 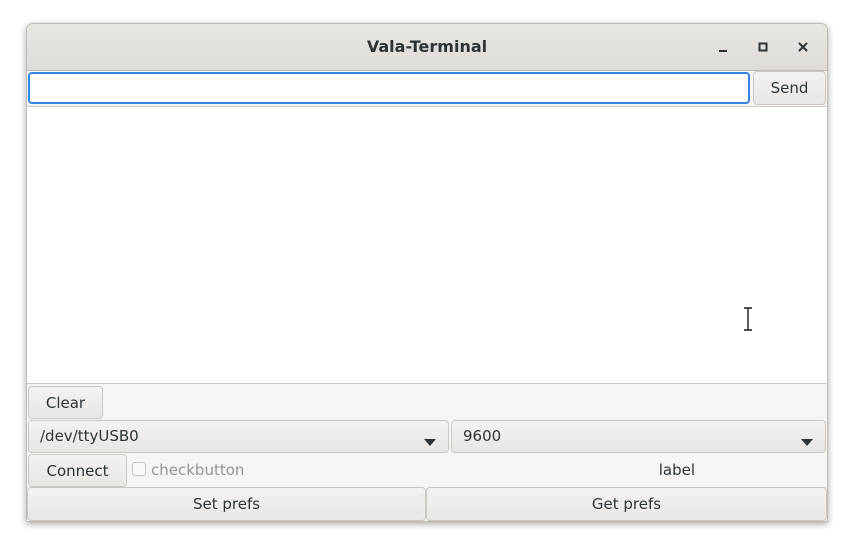 What do you see at coordinates (197, 470) in the screenshot?
I see `checkbutton-label: checkbutton` at bounding box center [197, 470].